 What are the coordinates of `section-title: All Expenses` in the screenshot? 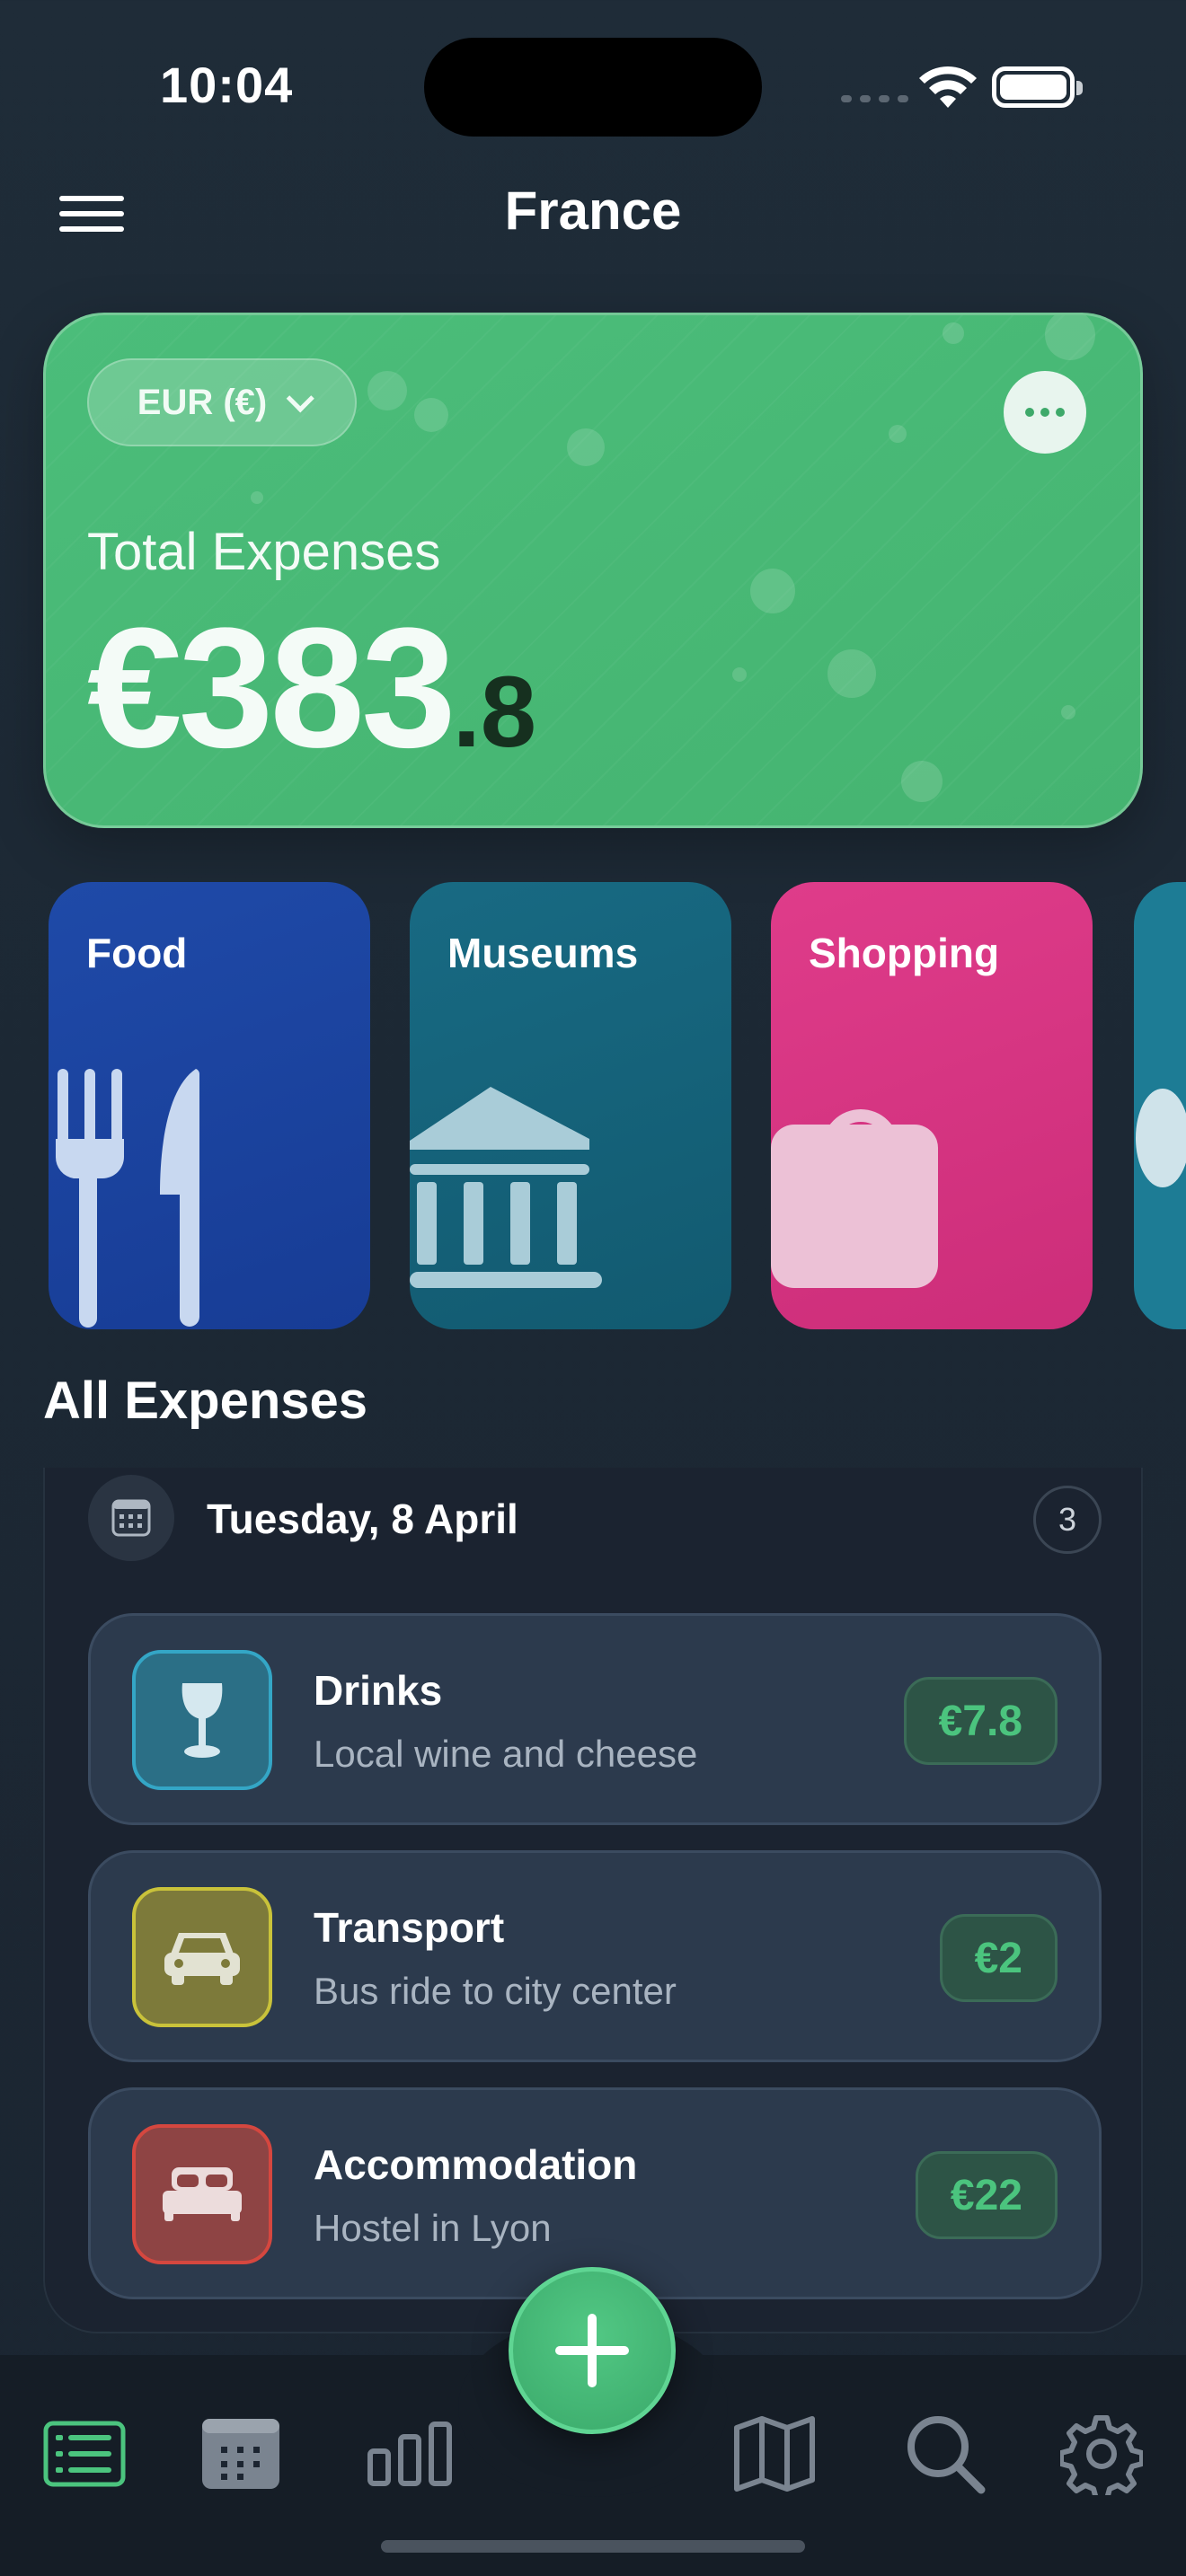 It's located at (205, 1401).